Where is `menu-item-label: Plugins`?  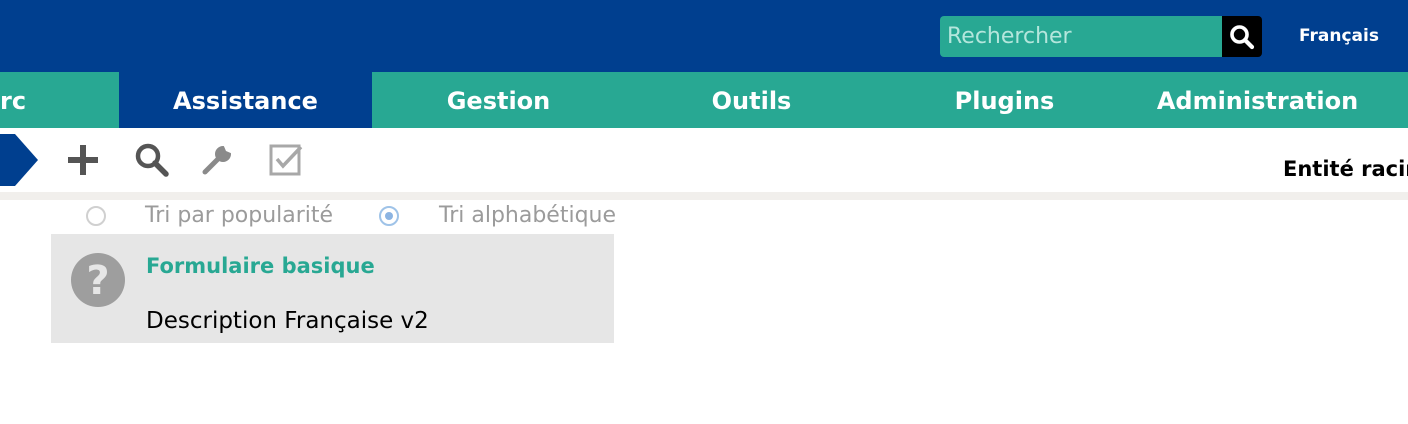
menu-item-label: Plugins is located at coordinates (1004, 101).